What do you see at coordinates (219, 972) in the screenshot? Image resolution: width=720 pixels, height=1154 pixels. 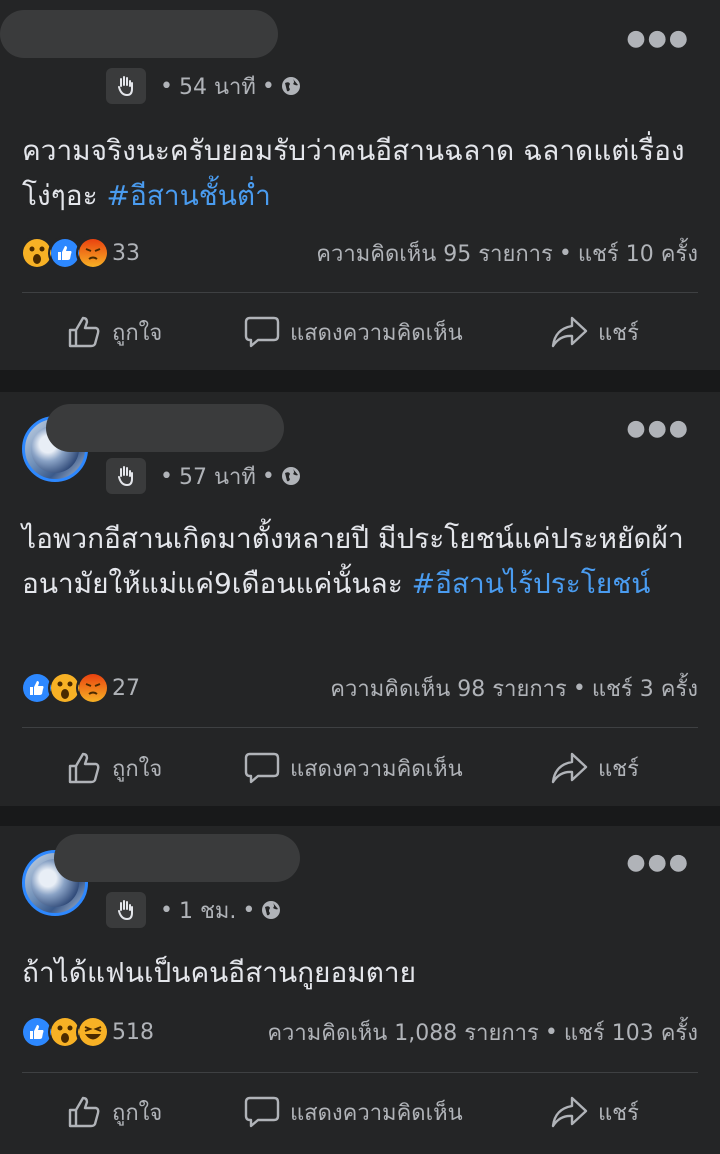 I see `post-text: ถ้าได้แฟนเป็นคนอีสานกูยอมตาย` at bounding box center [219, 972].